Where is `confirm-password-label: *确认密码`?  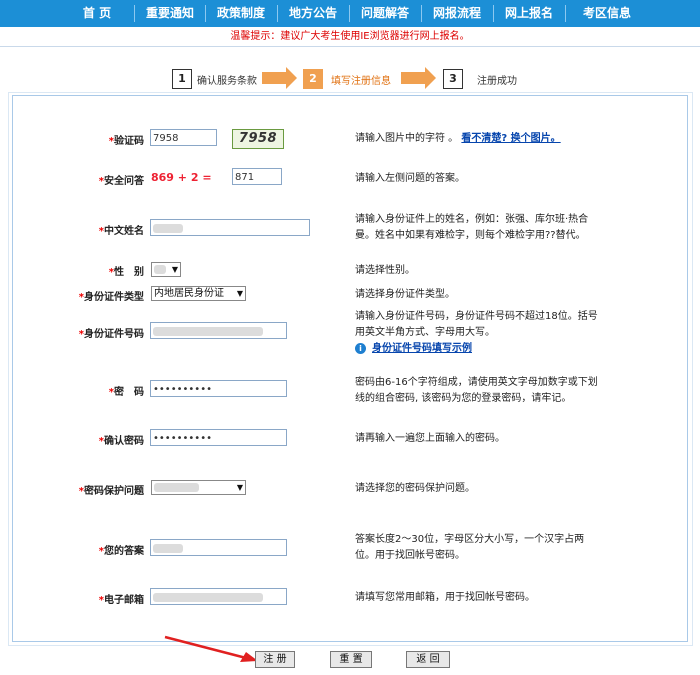
confirm-password-label: *确认密码 is located at coordinates (121, 441).